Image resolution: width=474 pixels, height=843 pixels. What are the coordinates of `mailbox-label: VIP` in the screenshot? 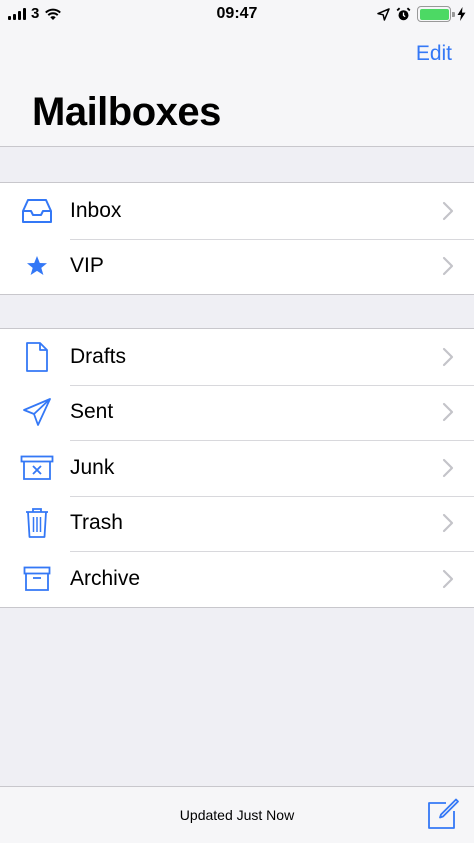 It's located at (87, 266).